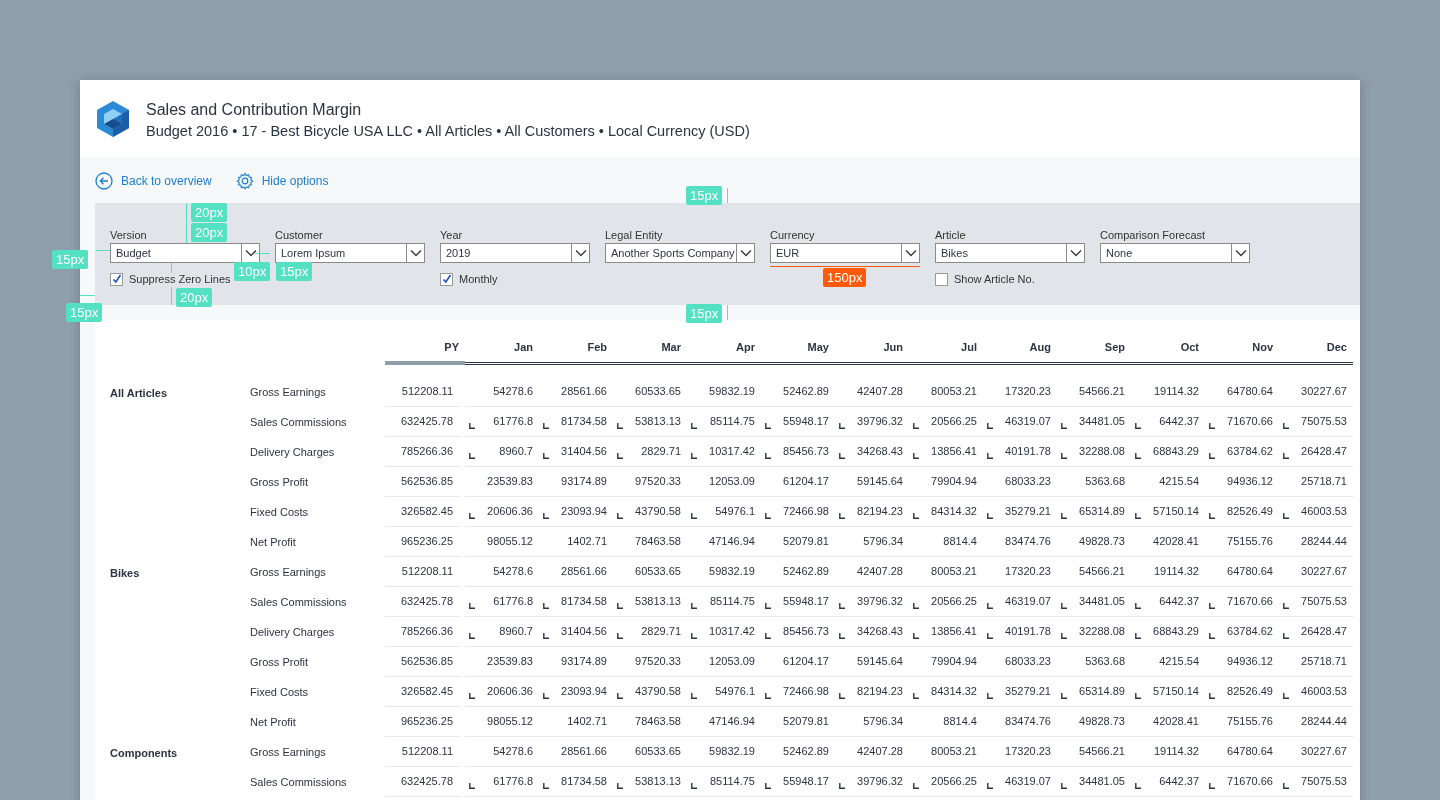 The width and height of the screenshot is (1440, 800). I want to click on dropdown: Budget, so click(185, 253).